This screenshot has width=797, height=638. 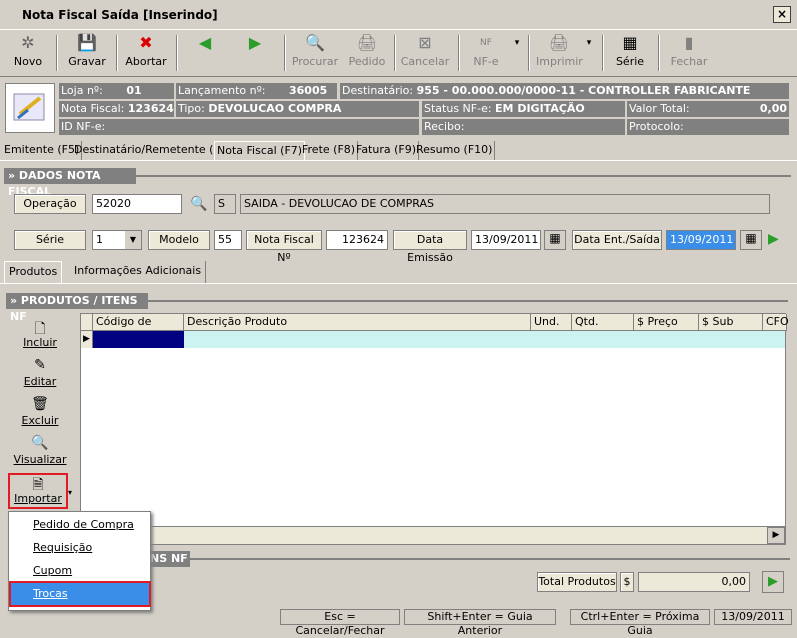 What do you see at coordinates (40, 404) in the screenshot?
I see `trash-icon: 🗑` at bounding box center [40, 404].